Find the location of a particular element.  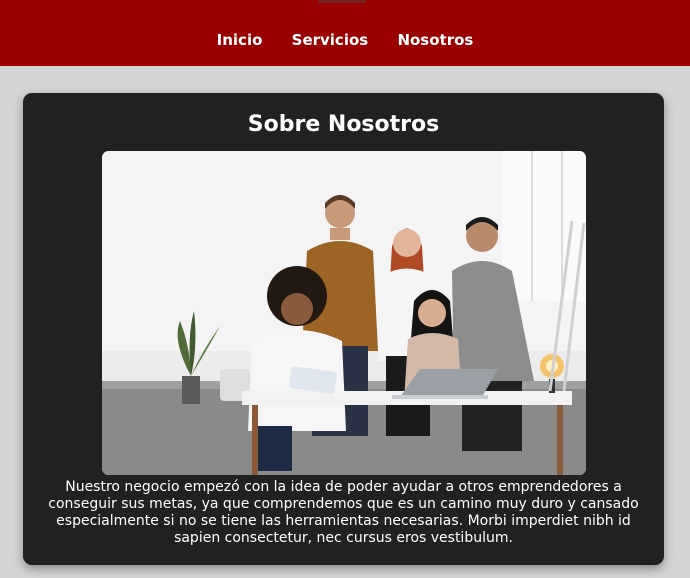

nav-link-inicio: Inicio is located at coordinates (240, 40).